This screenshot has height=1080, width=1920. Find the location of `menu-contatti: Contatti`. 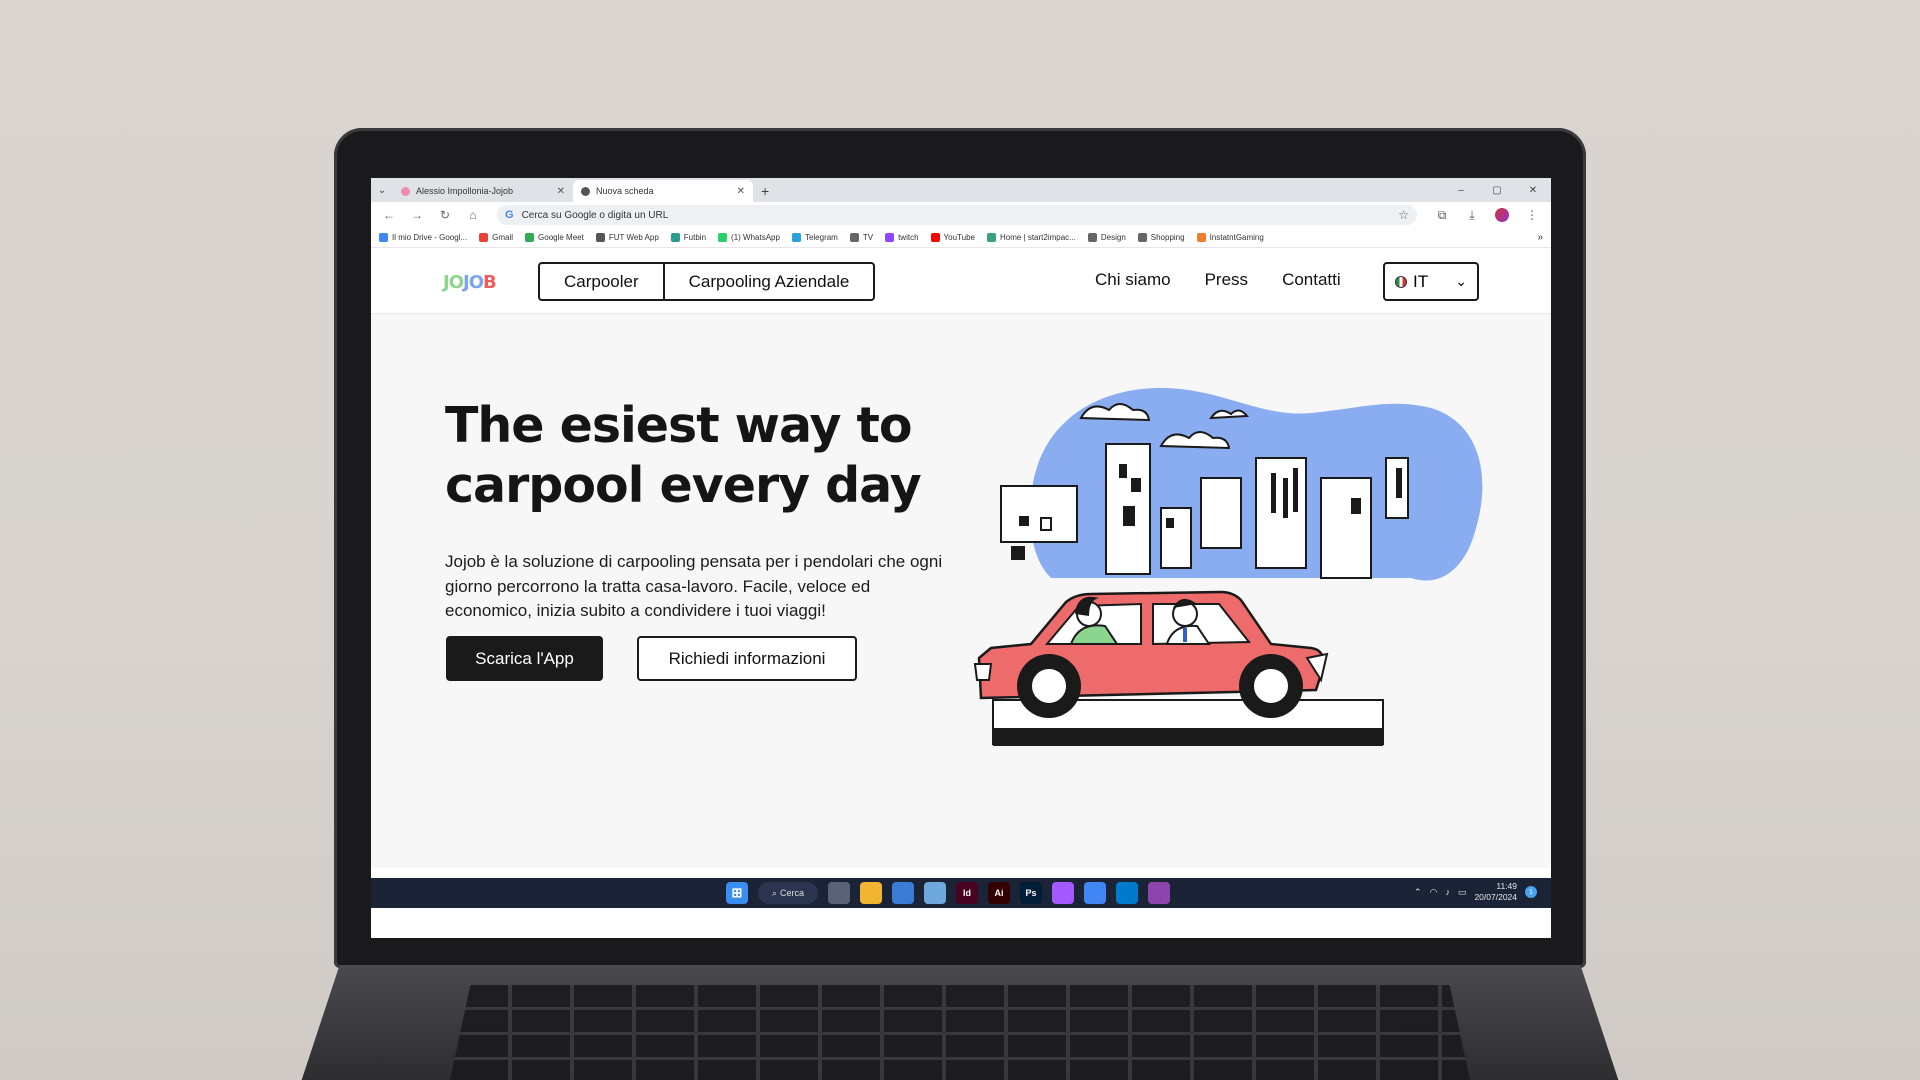

menu-contatti: Contatti is located at coordinates (1311, 280).